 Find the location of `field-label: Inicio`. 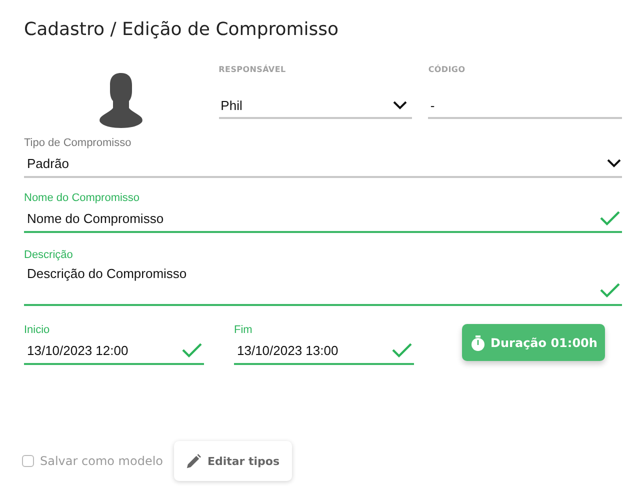

field-label: Inicio is located at coordinates (37, 330).